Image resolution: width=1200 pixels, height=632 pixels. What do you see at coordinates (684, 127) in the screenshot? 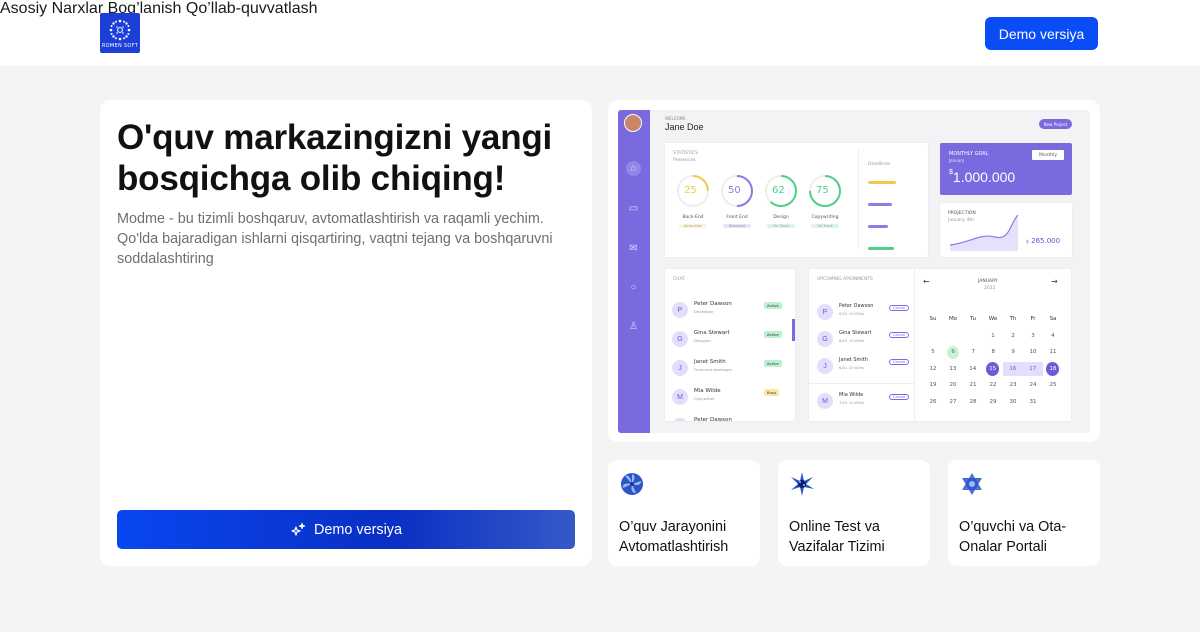
I see `dash-user-name: Jane Doe` at bounding box center [684, 127].